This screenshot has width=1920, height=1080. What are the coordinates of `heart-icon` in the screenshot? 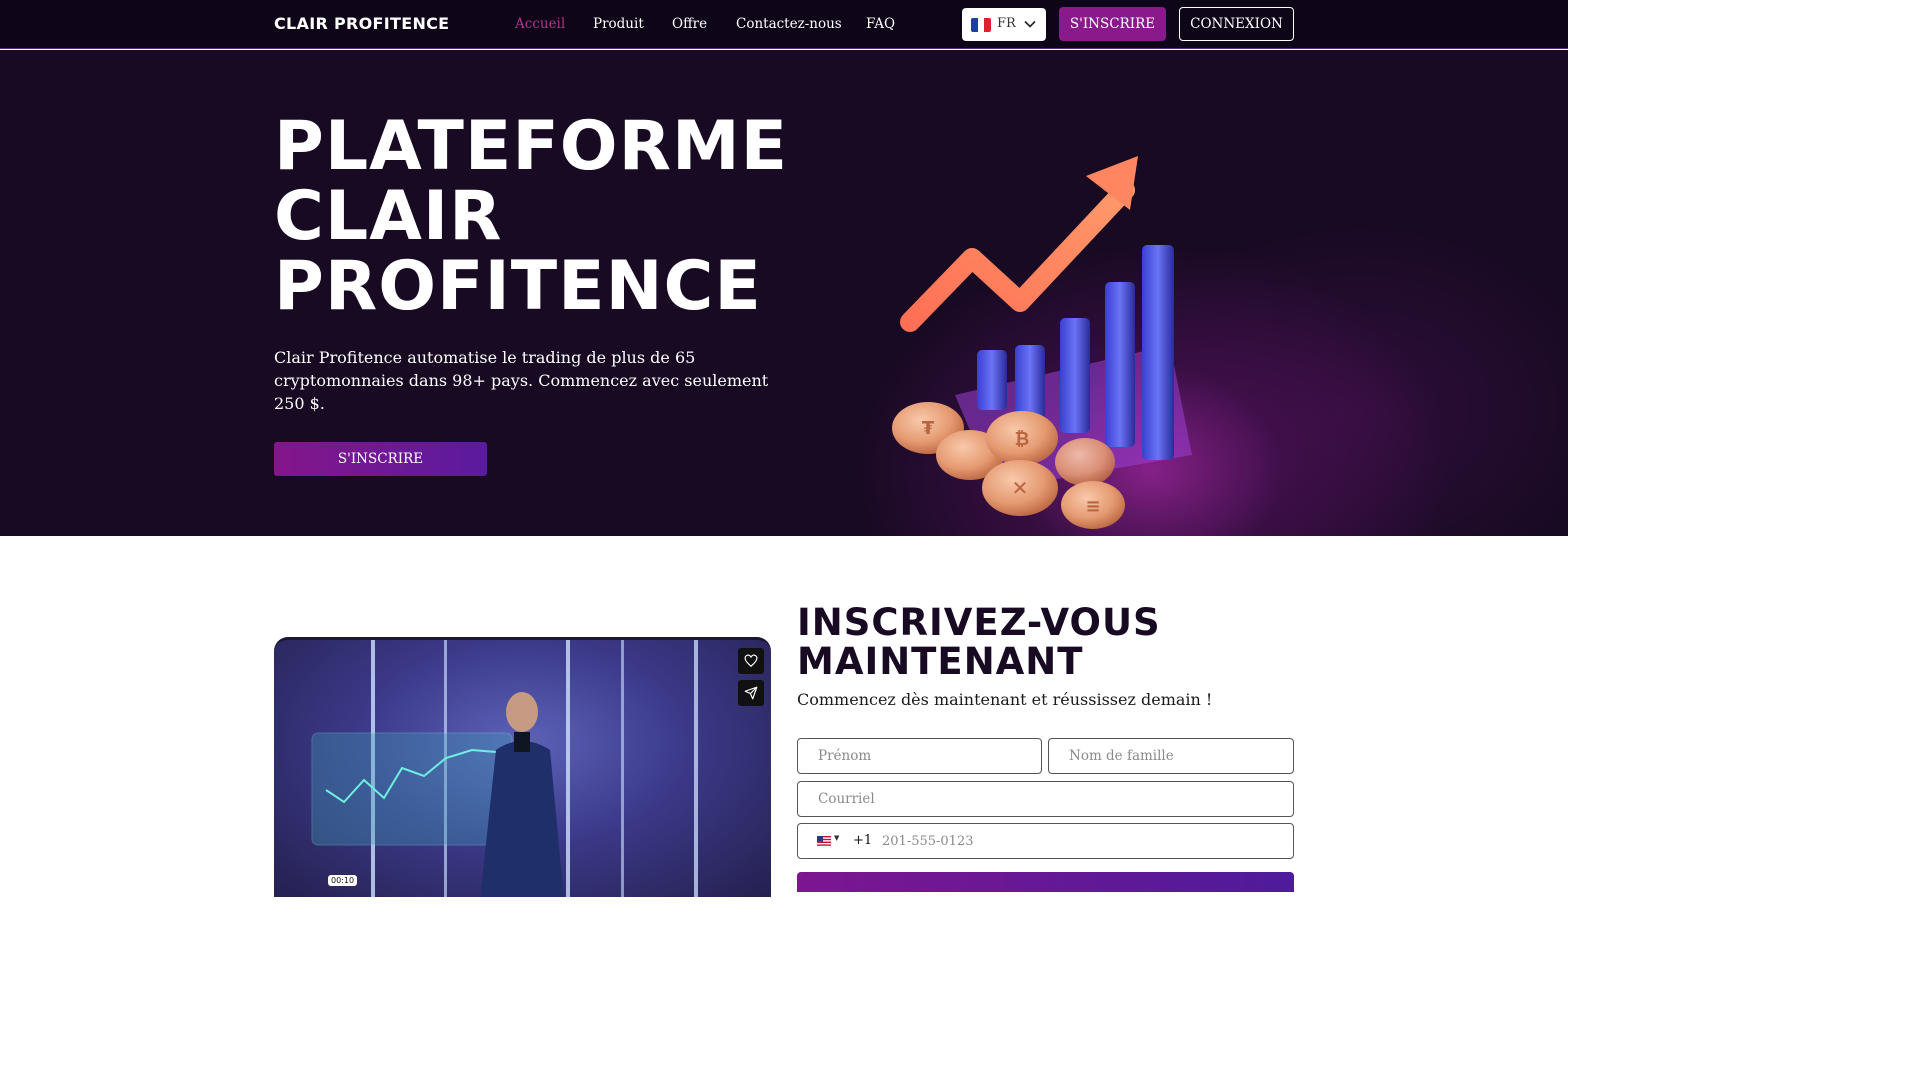 It's located at (751, 661).